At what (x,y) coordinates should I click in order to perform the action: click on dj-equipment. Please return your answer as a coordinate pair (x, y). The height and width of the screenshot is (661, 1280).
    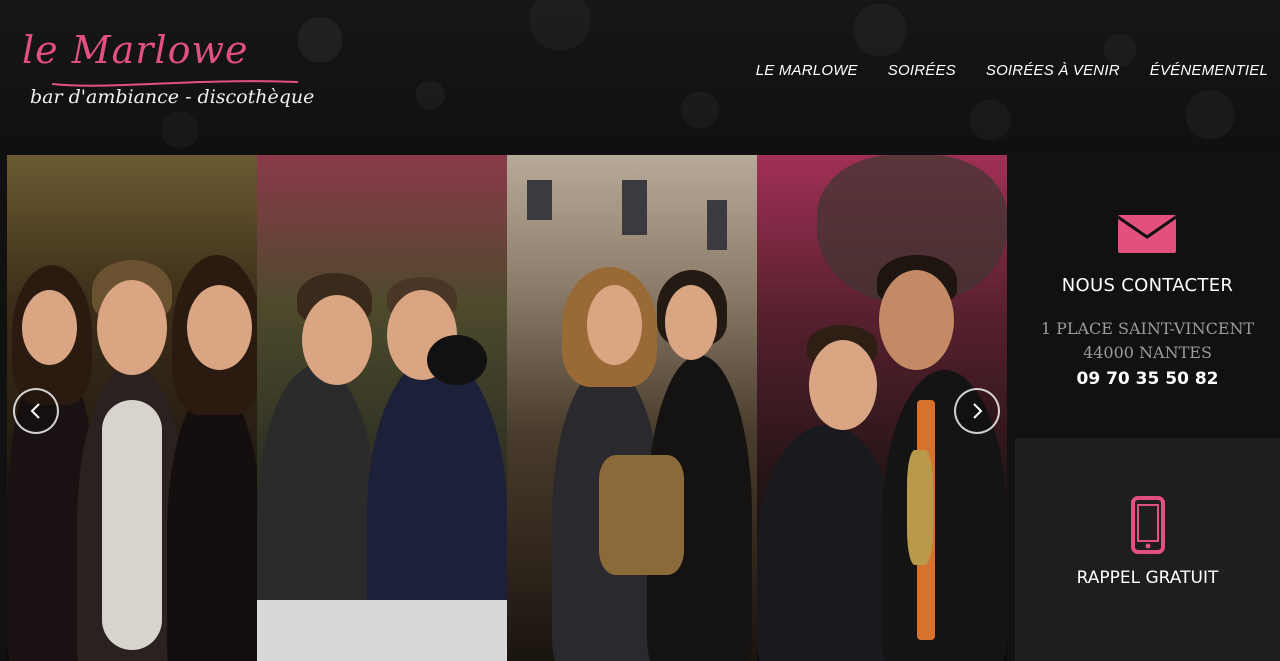
    Looking at the image, I should click on (382, 630).